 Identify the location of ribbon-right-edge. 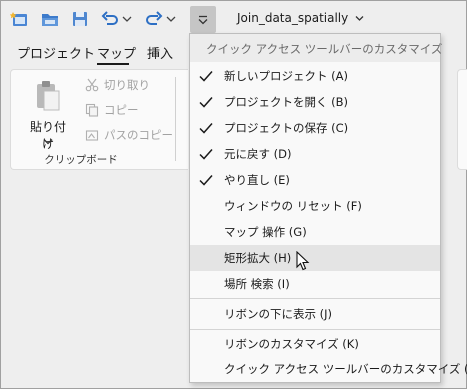
(462, 113).